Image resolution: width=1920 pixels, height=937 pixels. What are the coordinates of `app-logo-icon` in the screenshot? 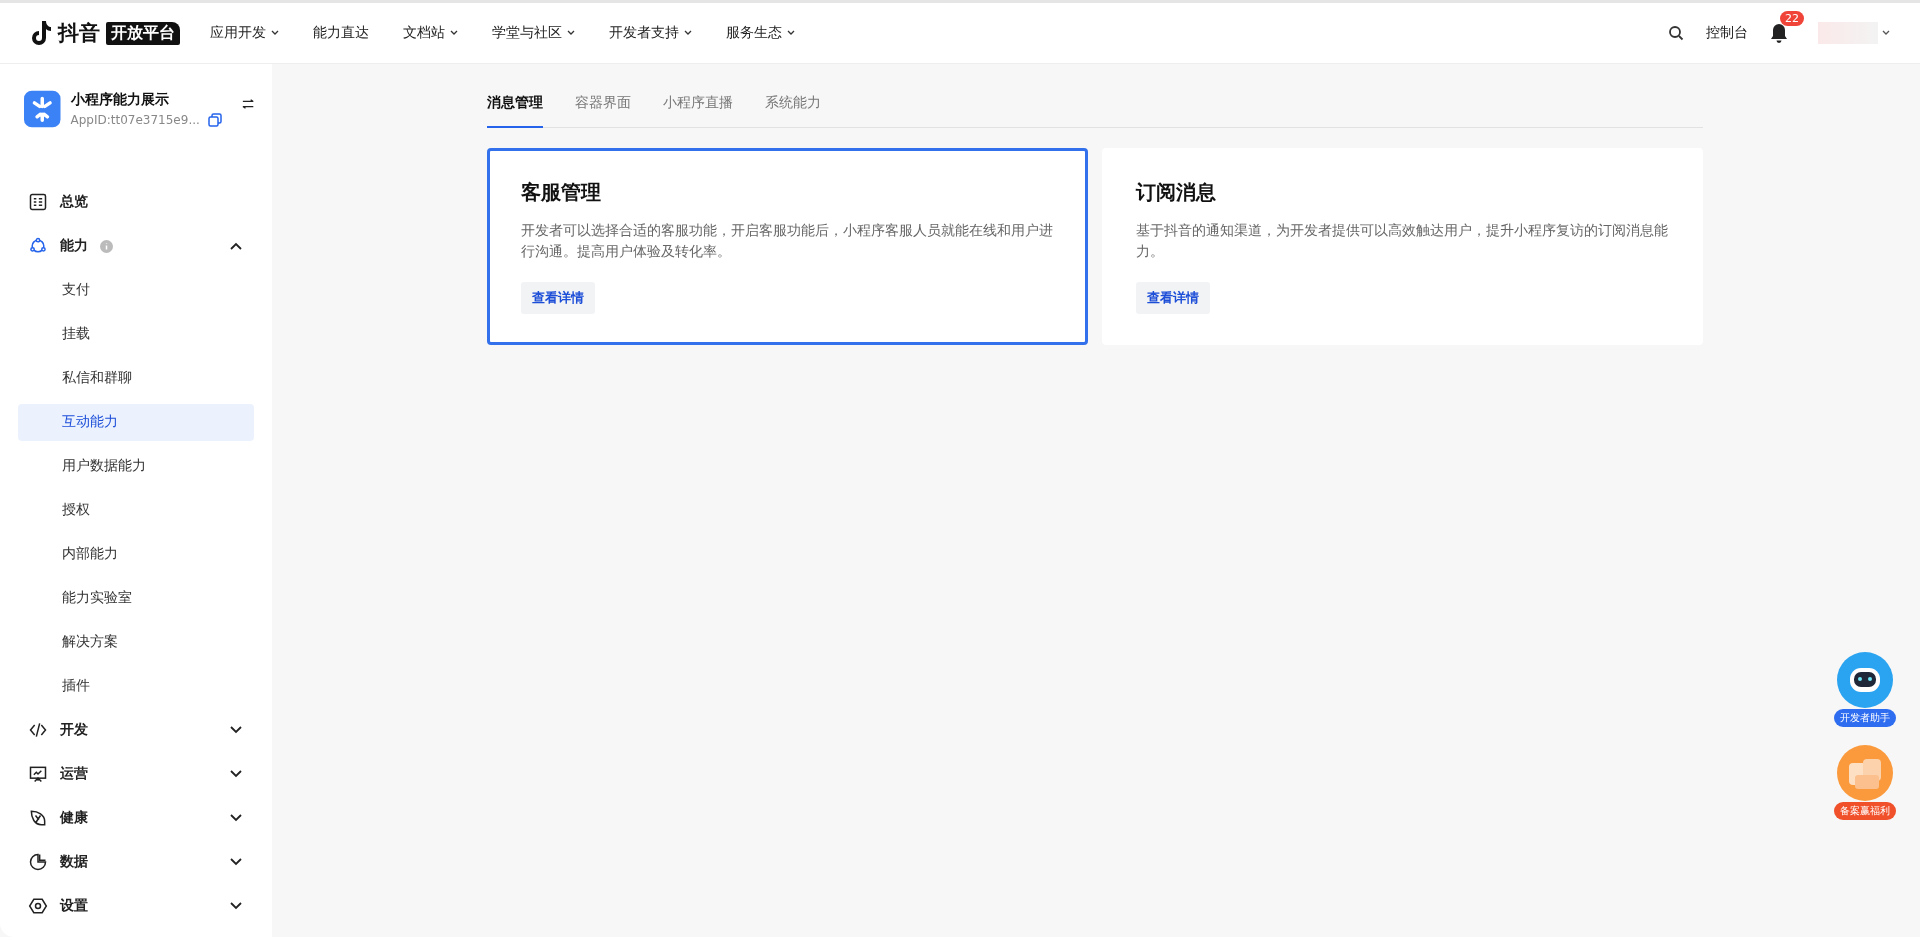 It's located at (42, 109).